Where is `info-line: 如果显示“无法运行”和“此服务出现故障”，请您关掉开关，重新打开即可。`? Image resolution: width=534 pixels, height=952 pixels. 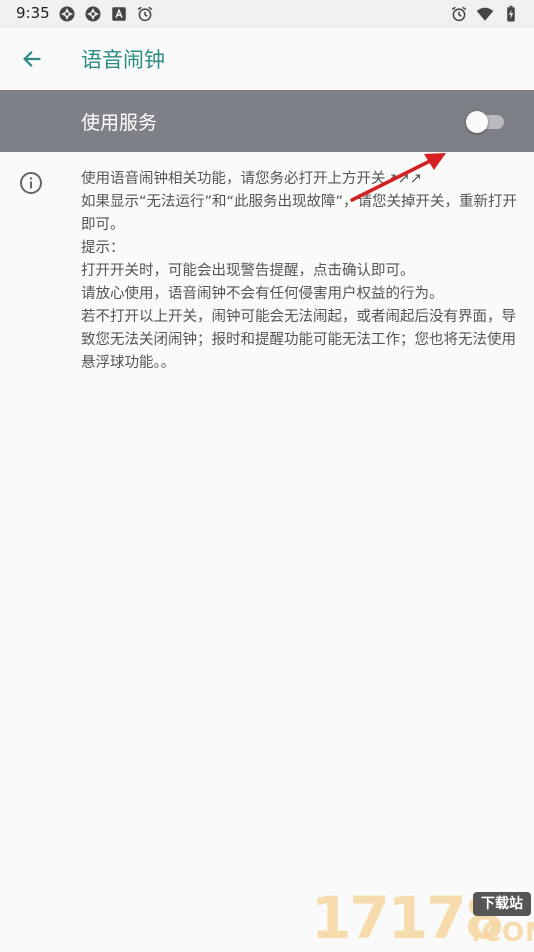 info-line: 如果显示“无法运行”和“此服务出现故障”，请您关掉开关，重新打开即可。 is located at coordinates (299, 213).